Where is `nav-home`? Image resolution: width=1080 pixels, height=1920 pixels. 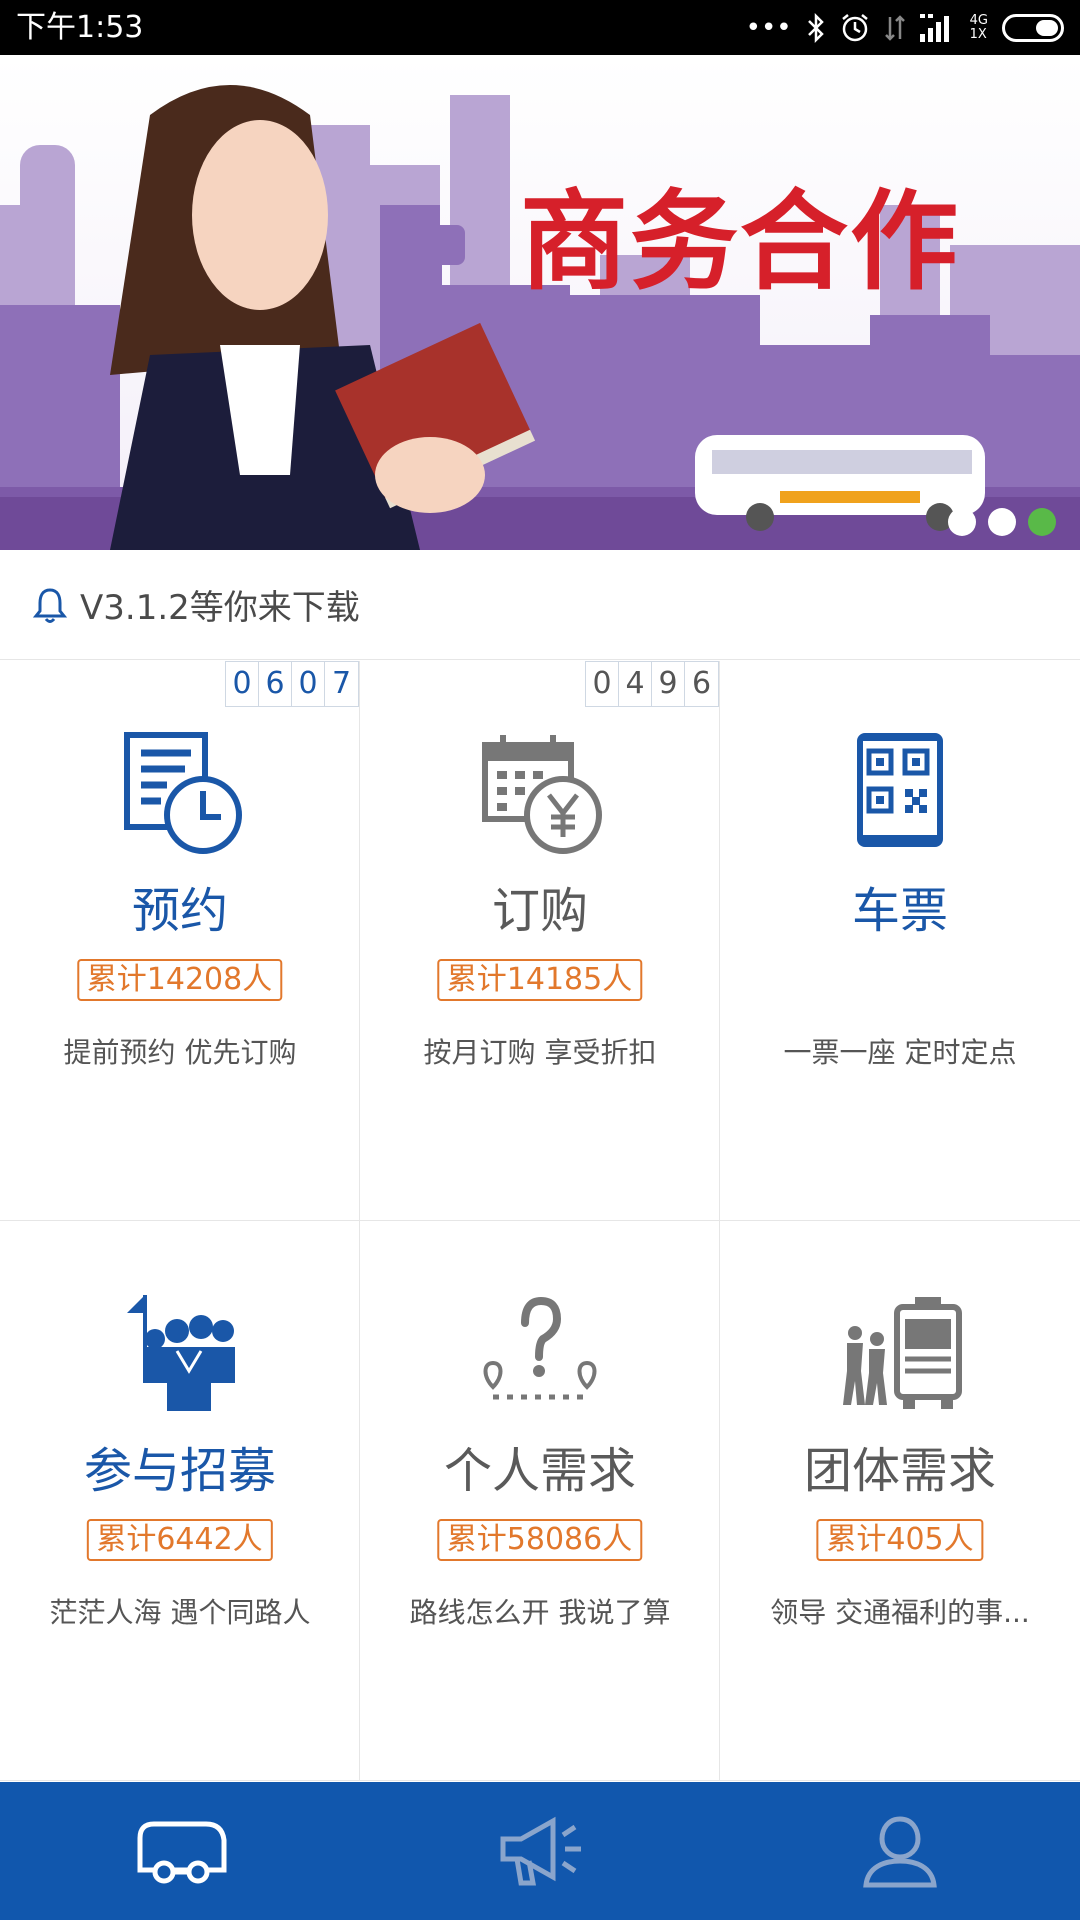 nav-home is located at coordinates (180, 1851).